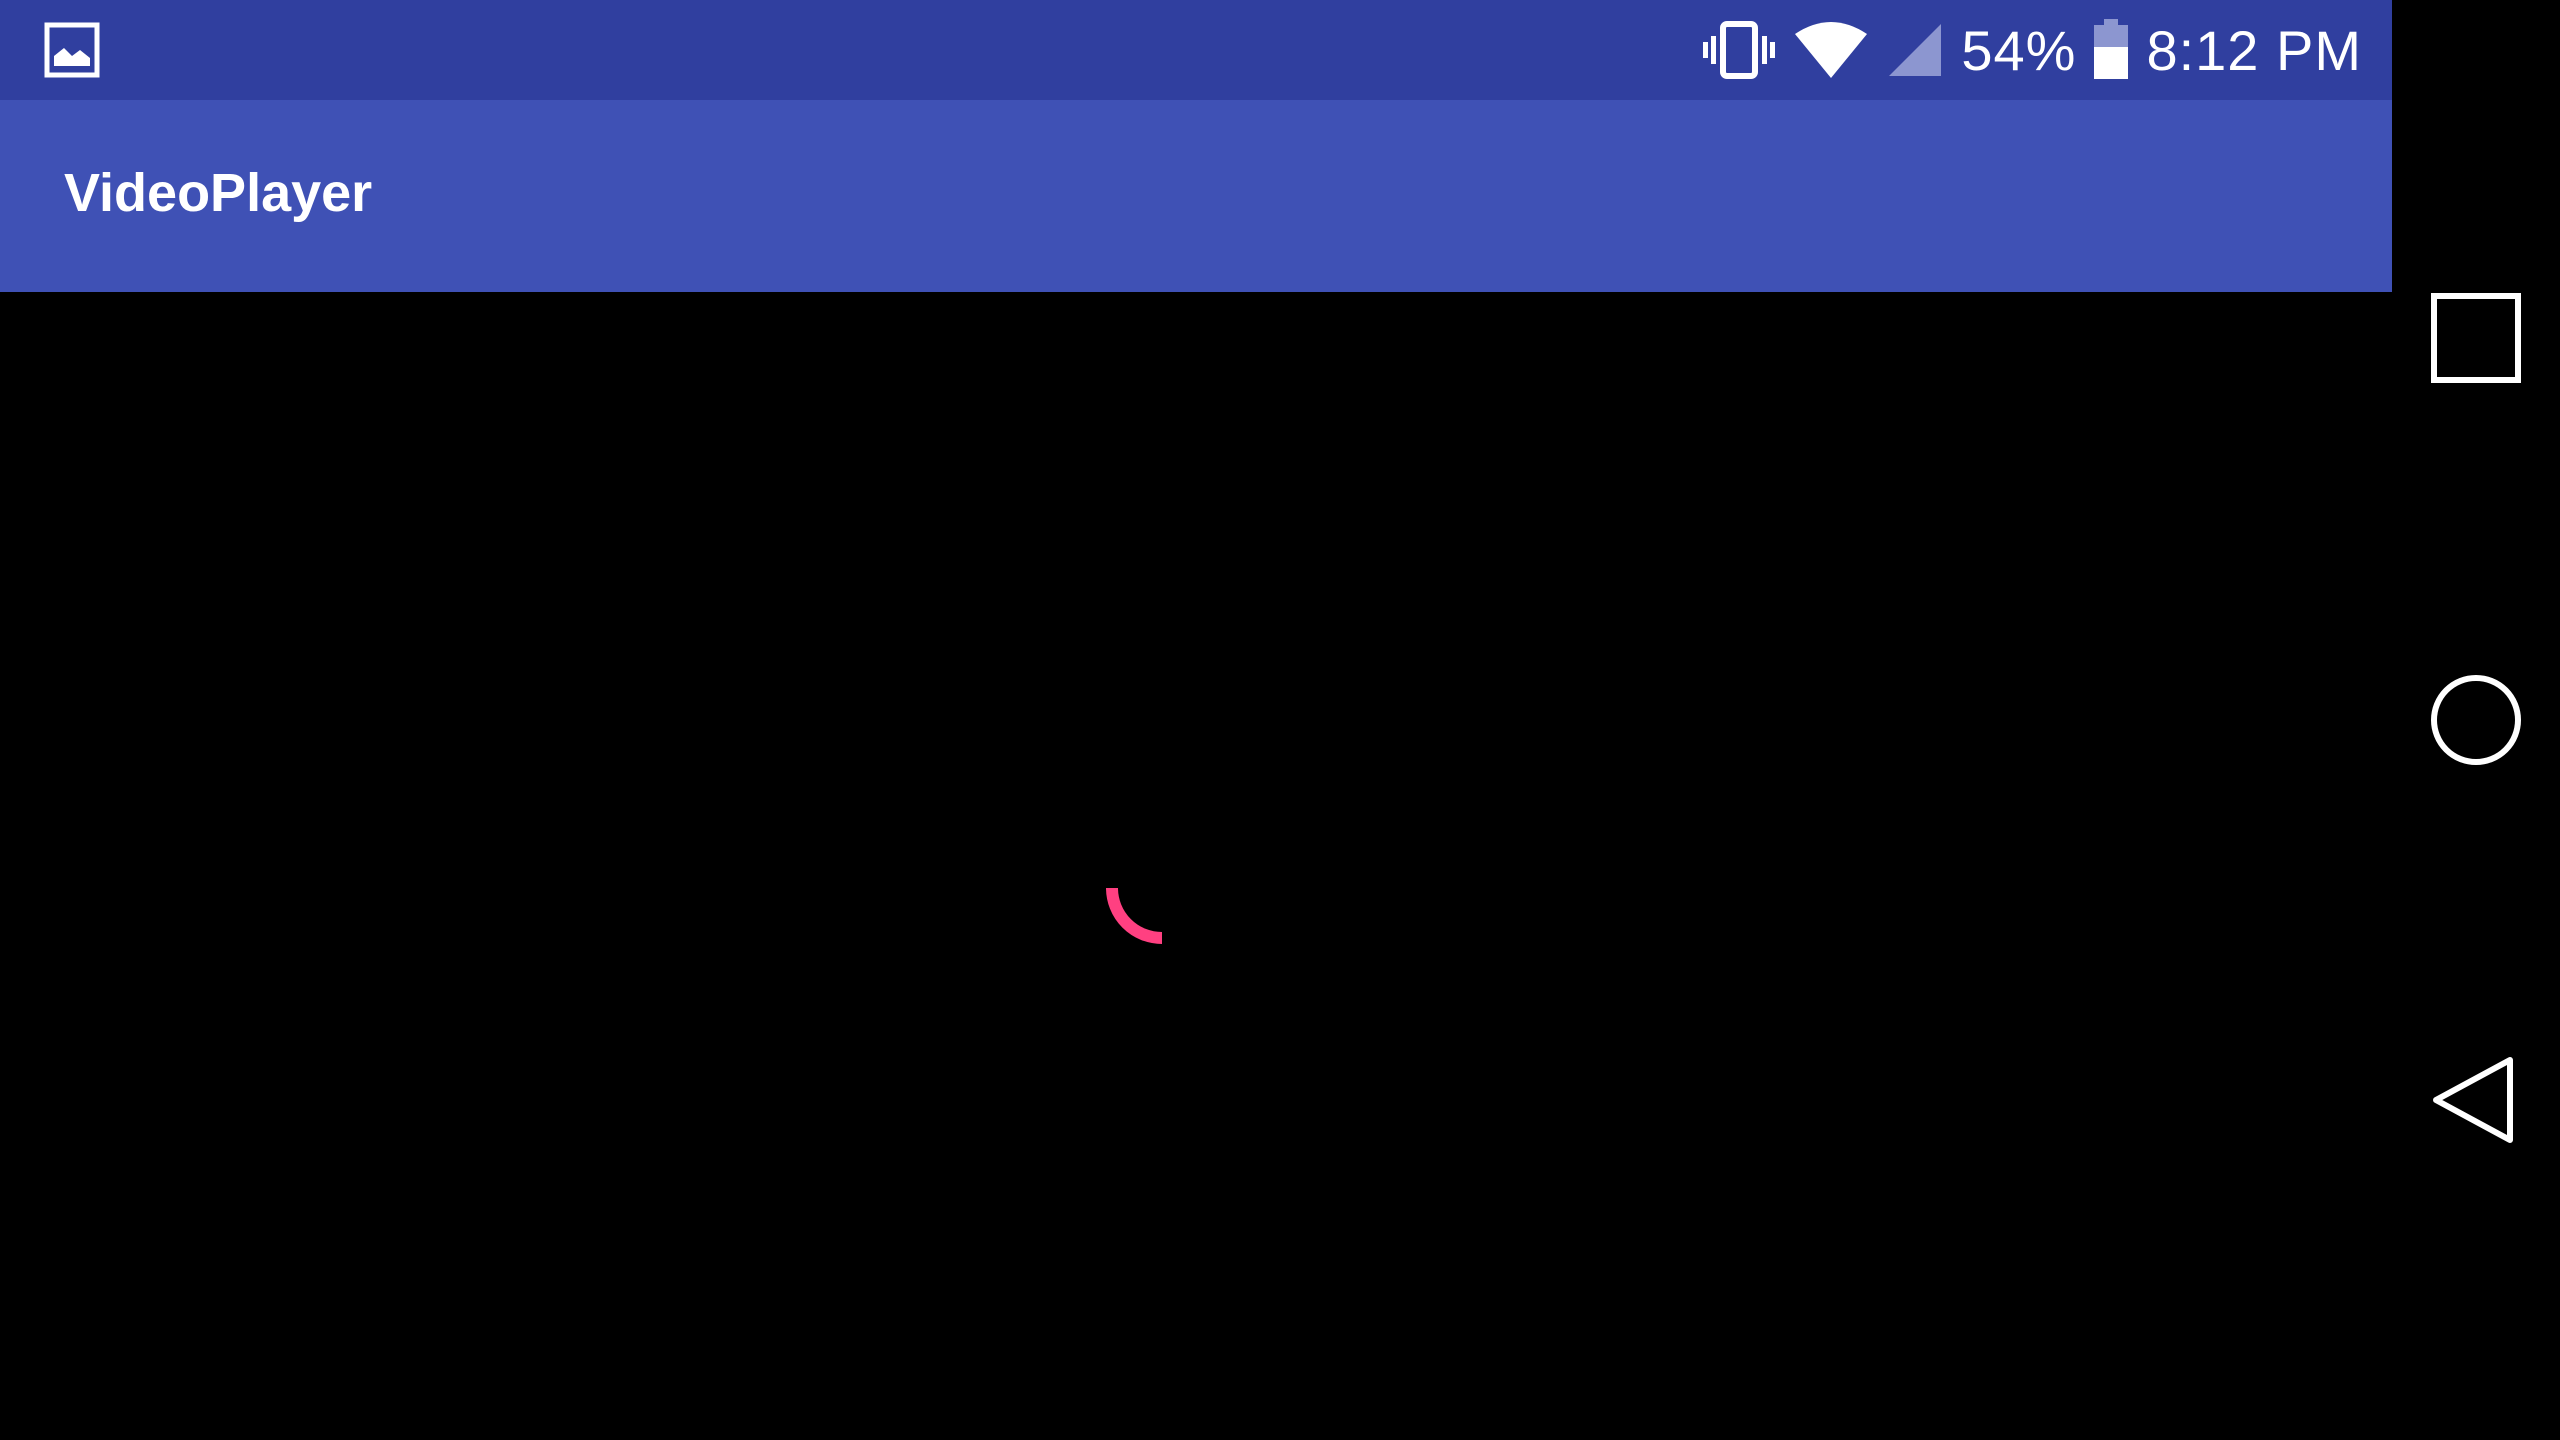 This screenshot has width=2560, height=1440. What do you see at coordinates (1196, 196) in the screenshot?
I see `app-bar: VideoPlayer` at bounding box center [1196, 196].